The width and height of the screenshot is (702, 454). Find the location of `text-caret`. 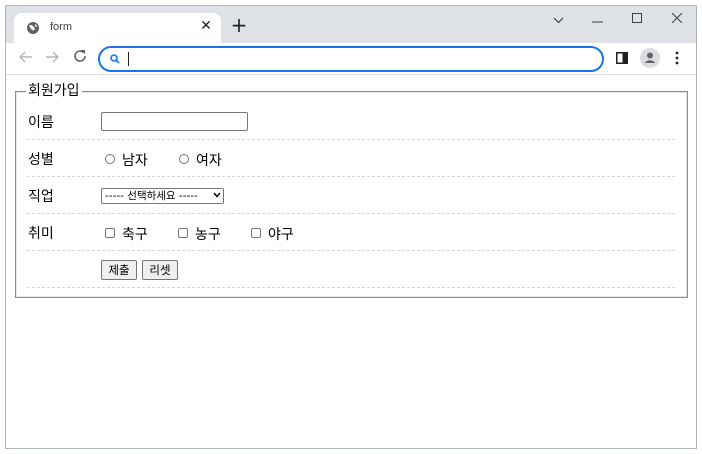

text-caret is located at coordinates (128, 59).